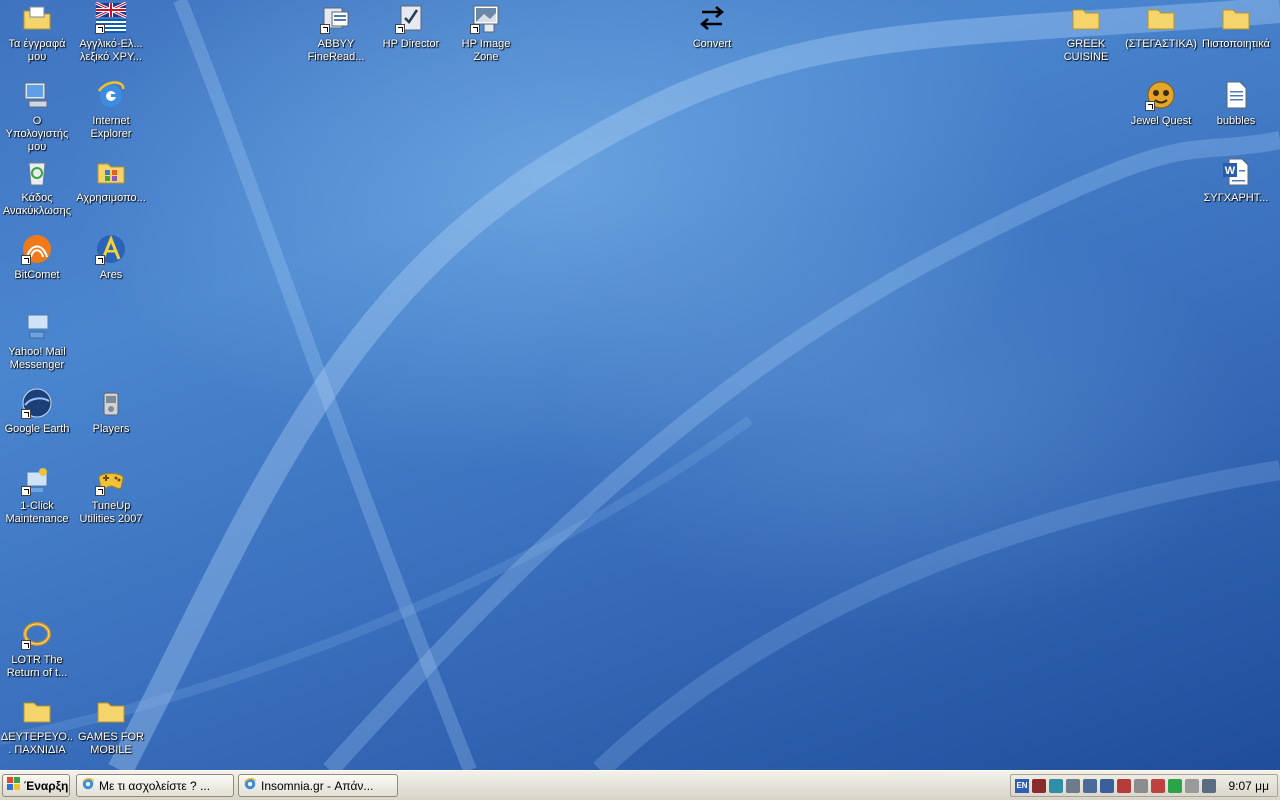  Describe the element at coordinates (1209, 785) in the screenshot. I see `display-tray-icon` at that location.